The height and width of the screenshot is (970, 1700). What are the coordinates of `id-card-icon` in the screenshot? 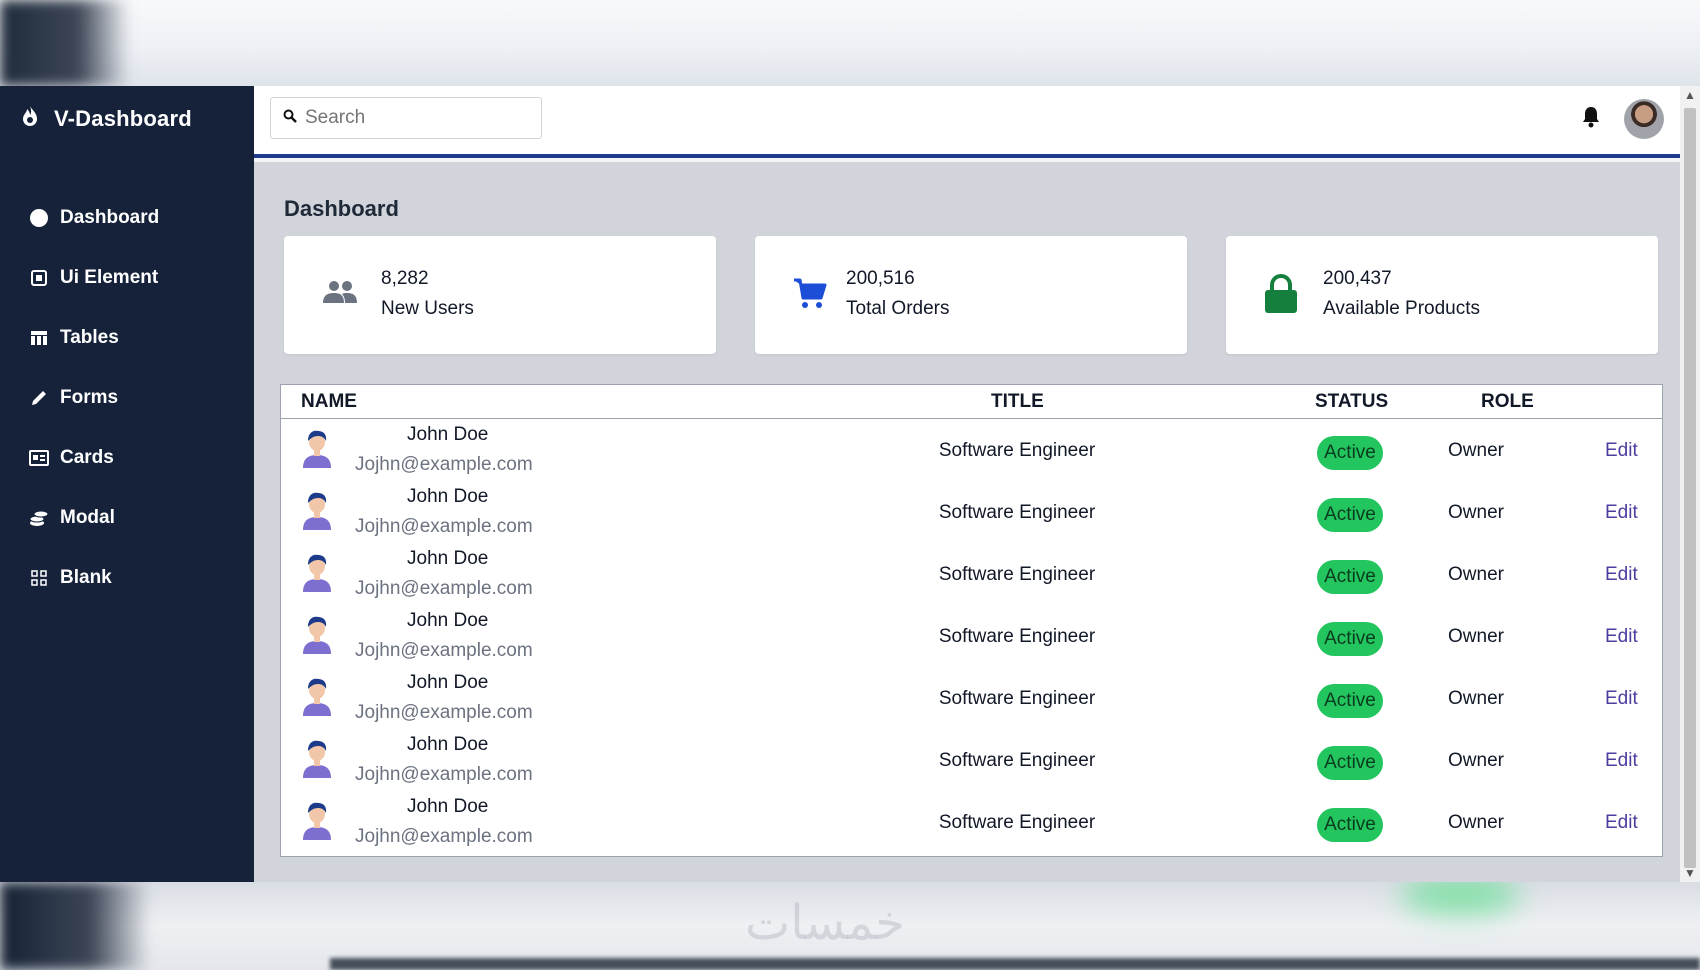 It's located at (39, 458).